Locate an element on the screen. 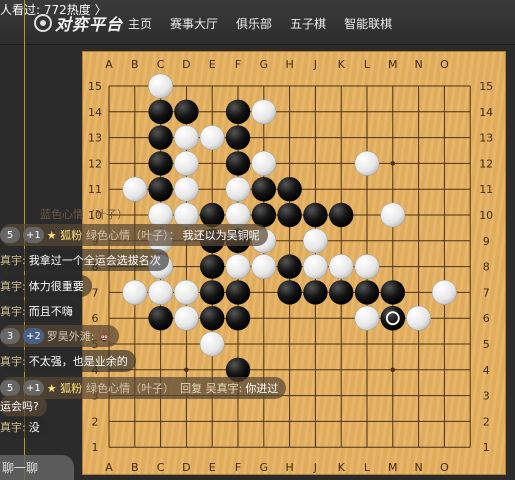 This screenshot has height=480, width=515. nav-home: 主页 is located at coordinates (140, 23).